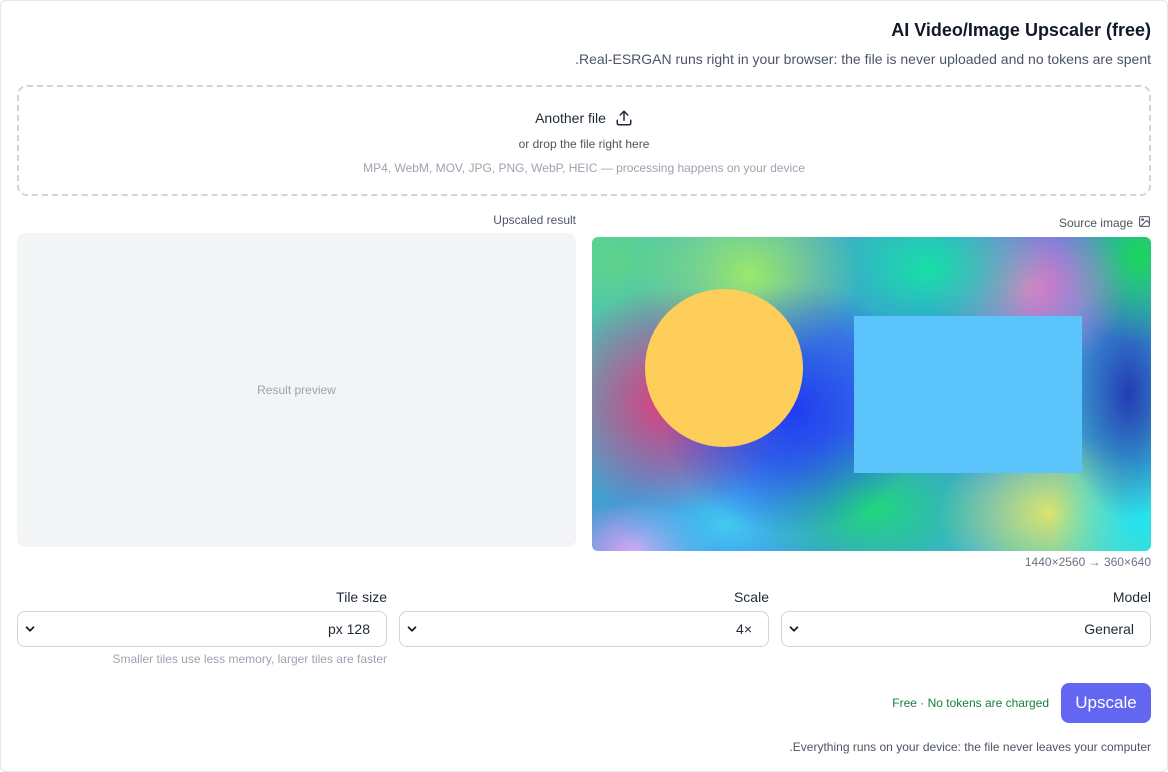 This screenshot has height=772, width=1168. What do you see at coordinates (584, 629) in the screenshot?
I see `scale-select: 4×` at bounding box center [584, 629].